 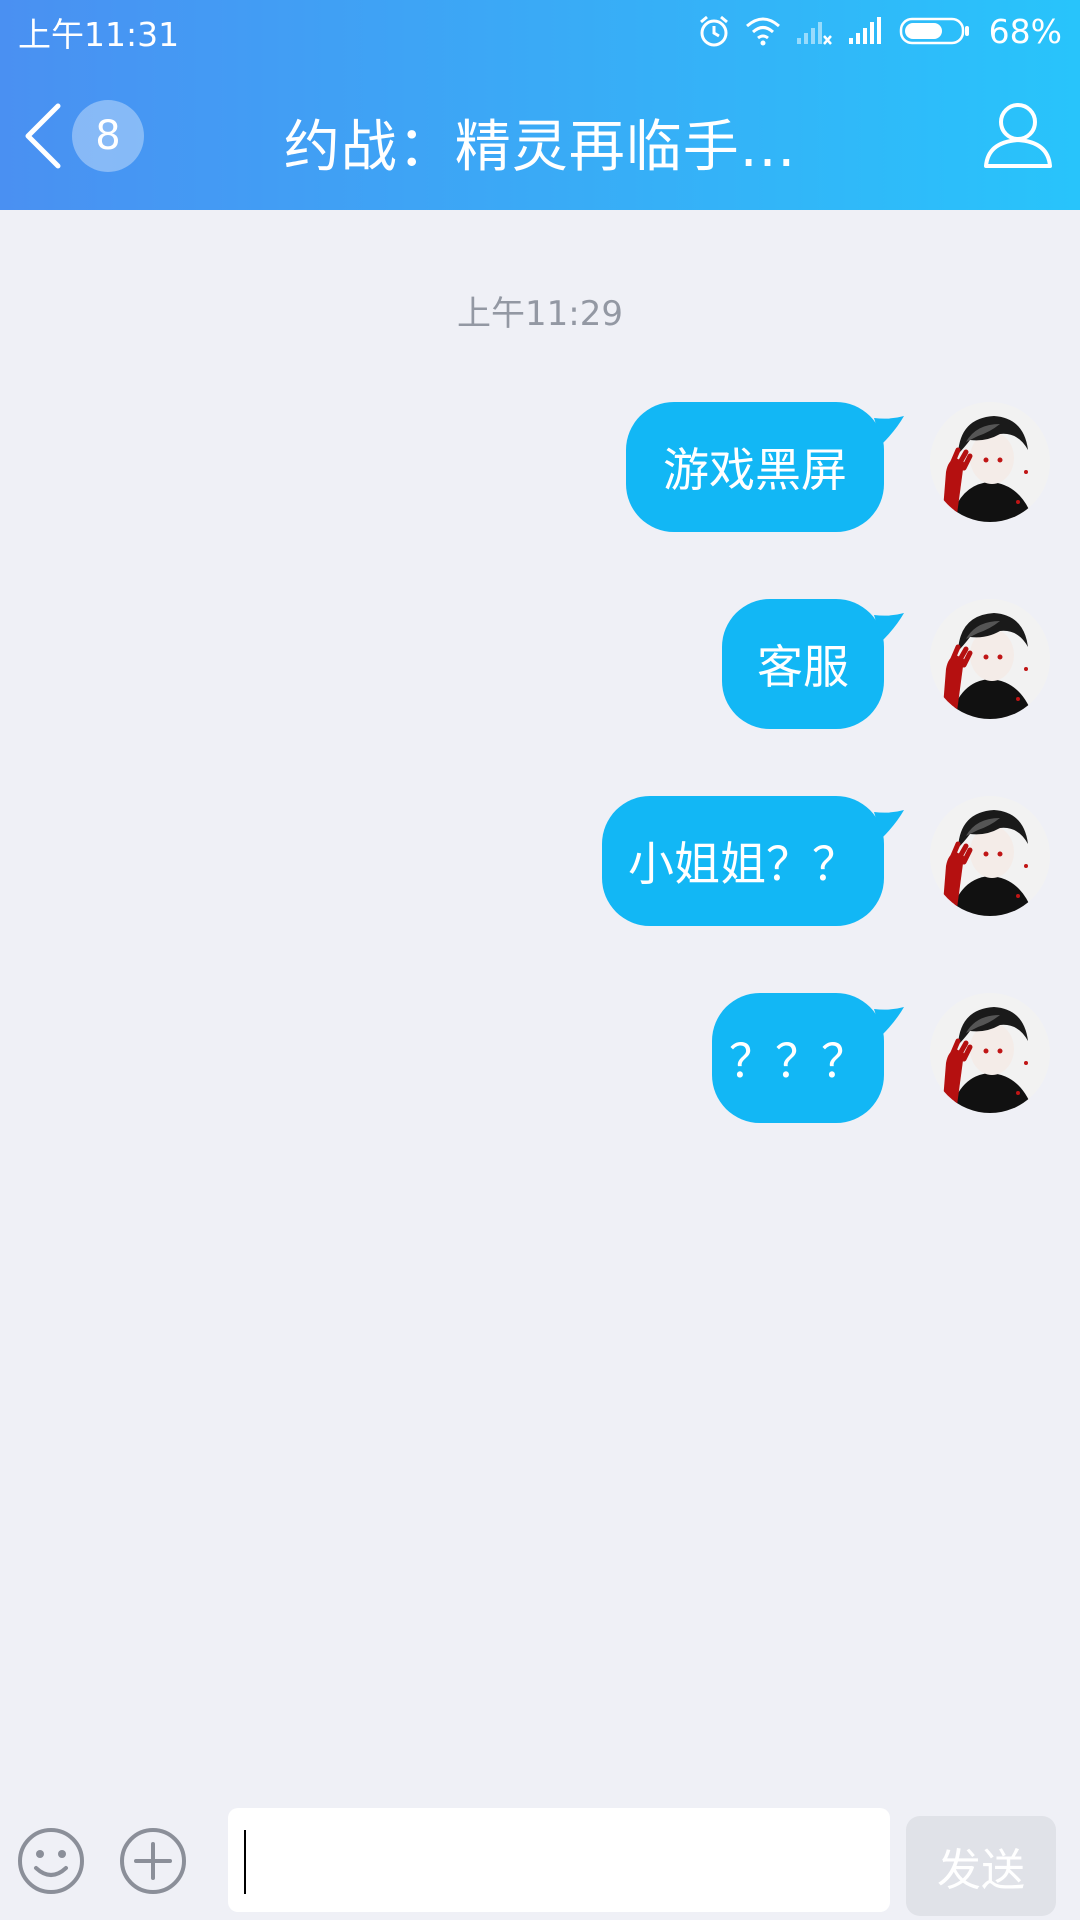 What do you see at coordinates (245, 1862) in the screenshot?
I see `text-caret` at bounding box center [245, 1862].